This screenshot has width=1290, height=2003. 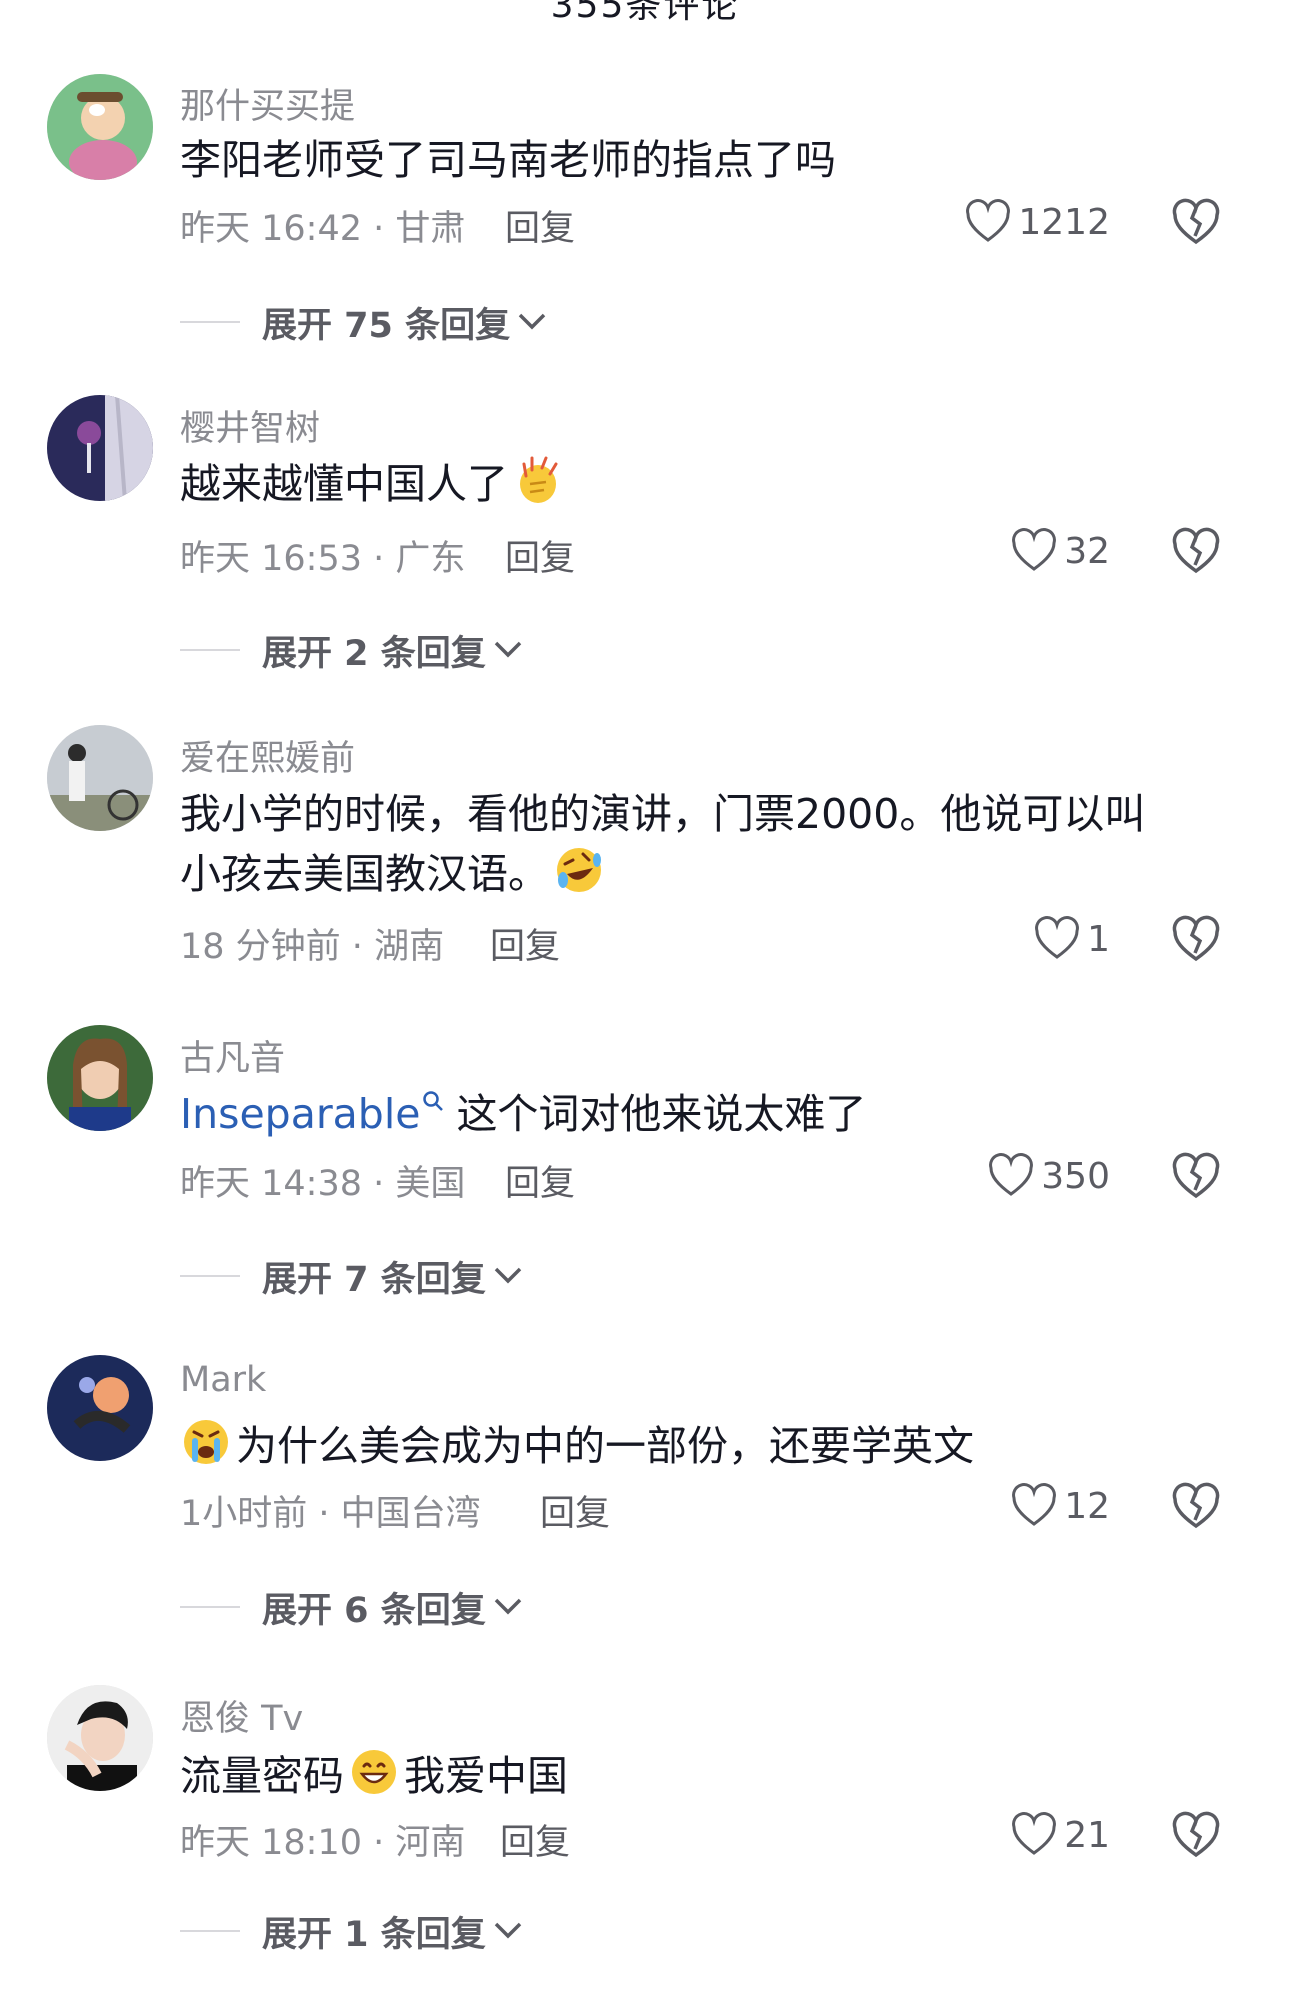 What do you see at coordinates (267, 755) in the screenshot?
I see `comment-username: 爱在熙媛前` at bounding box center [267, 755].